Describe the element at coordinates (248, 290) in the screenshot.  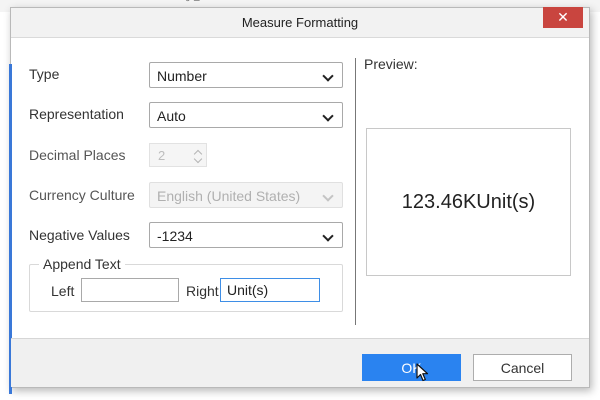
I see `right-text-value: Unit(s)` at that location.